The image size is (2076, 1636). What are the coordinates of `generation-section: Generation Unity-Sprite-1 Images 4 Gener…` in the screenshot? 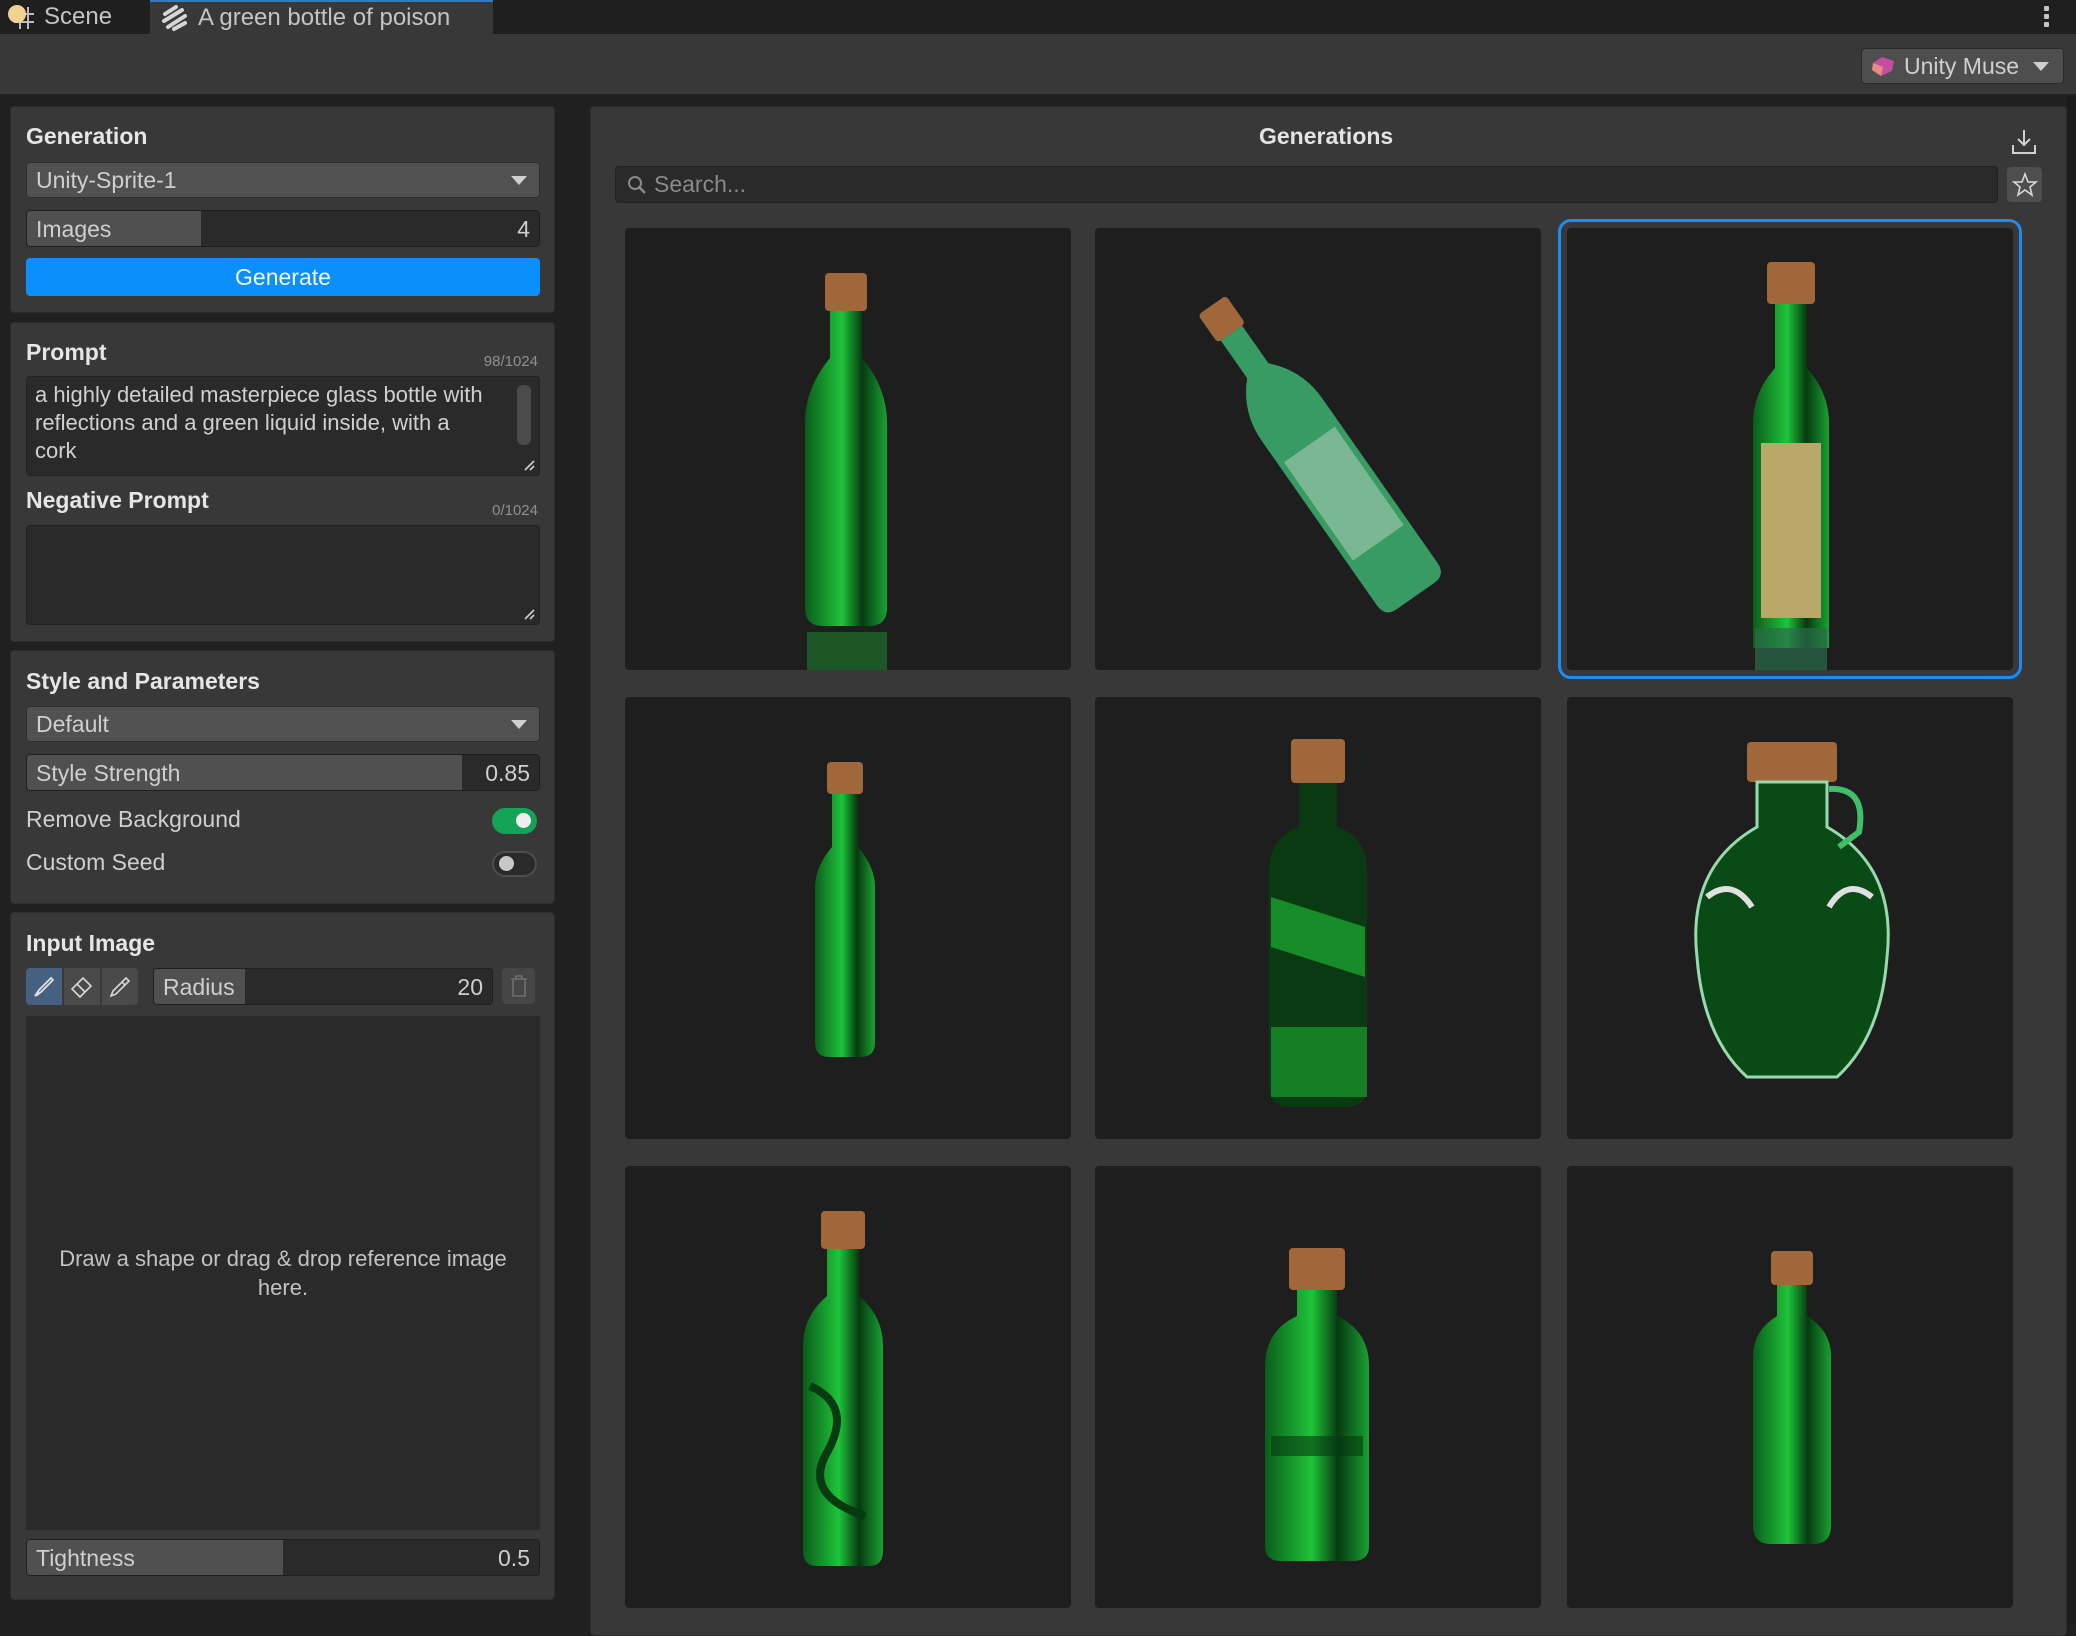 It's located at (282, 209).